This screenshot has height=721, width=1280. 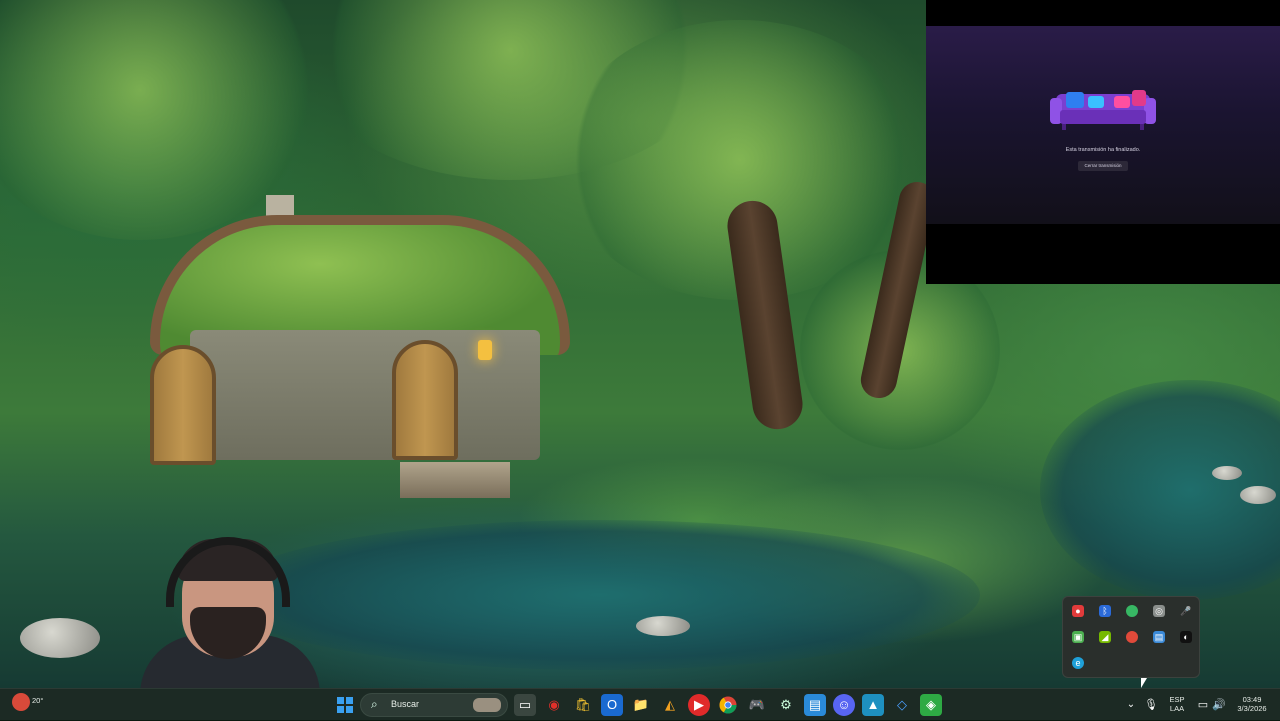 I want to click on chevron-up-icon: ⌄, so click(x=1131, y=705).